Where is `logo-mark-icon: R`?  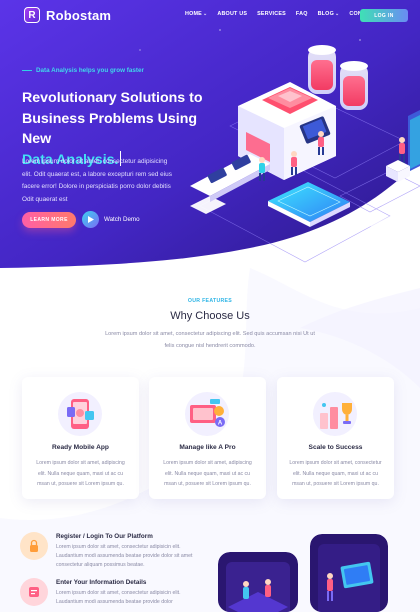 logo-mark-icon: R is located at coordinates (32, 15).